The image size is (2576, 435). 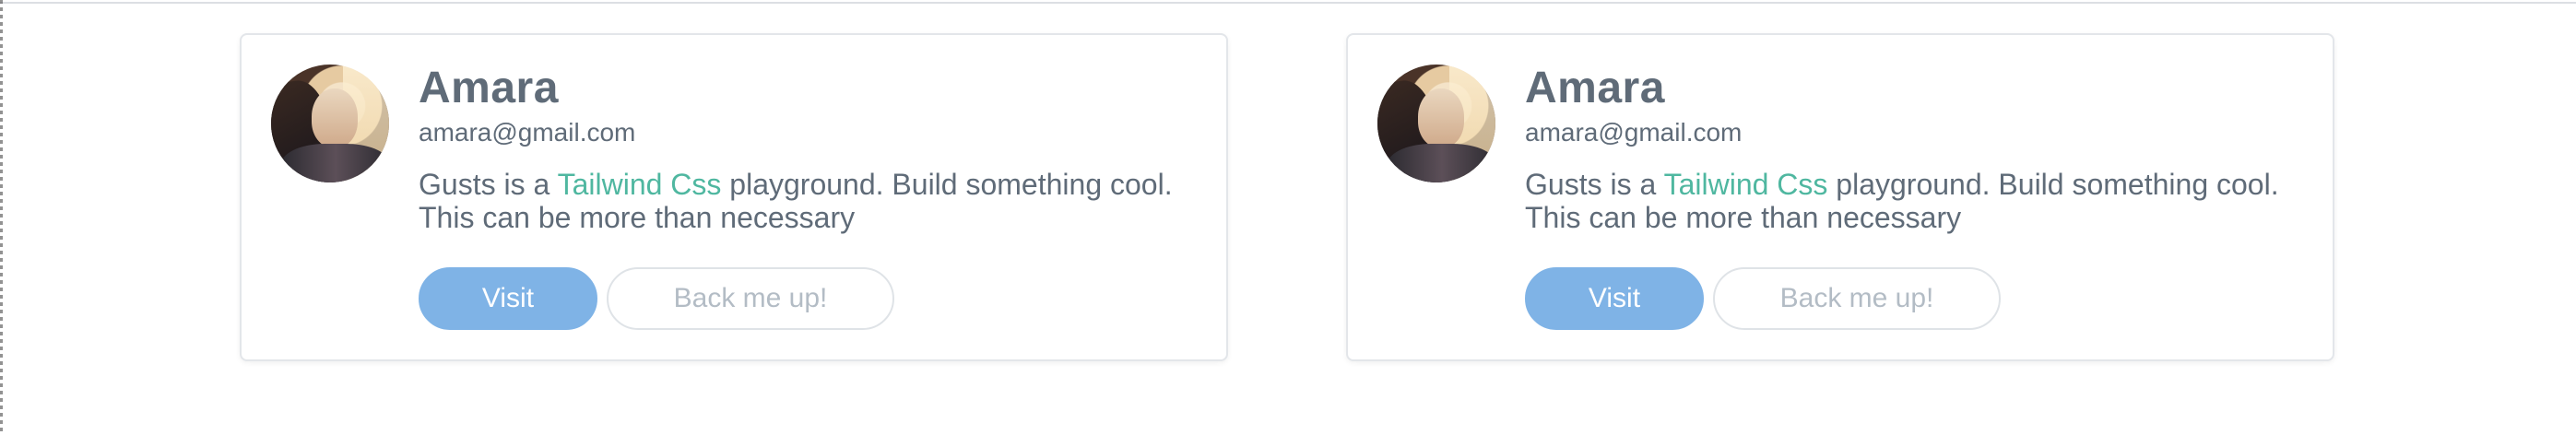 What do you see at coordinates (1, 218) in the screenshot?
I see `left-edge-divider` at bounding box center [1, 218].